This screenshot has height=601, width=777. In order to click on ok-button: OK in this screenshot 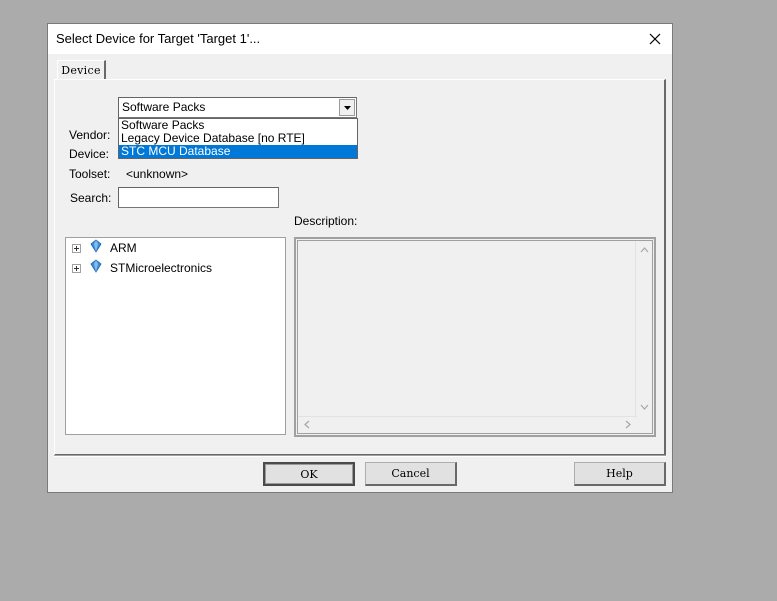, I will do `click(309, 474)`.